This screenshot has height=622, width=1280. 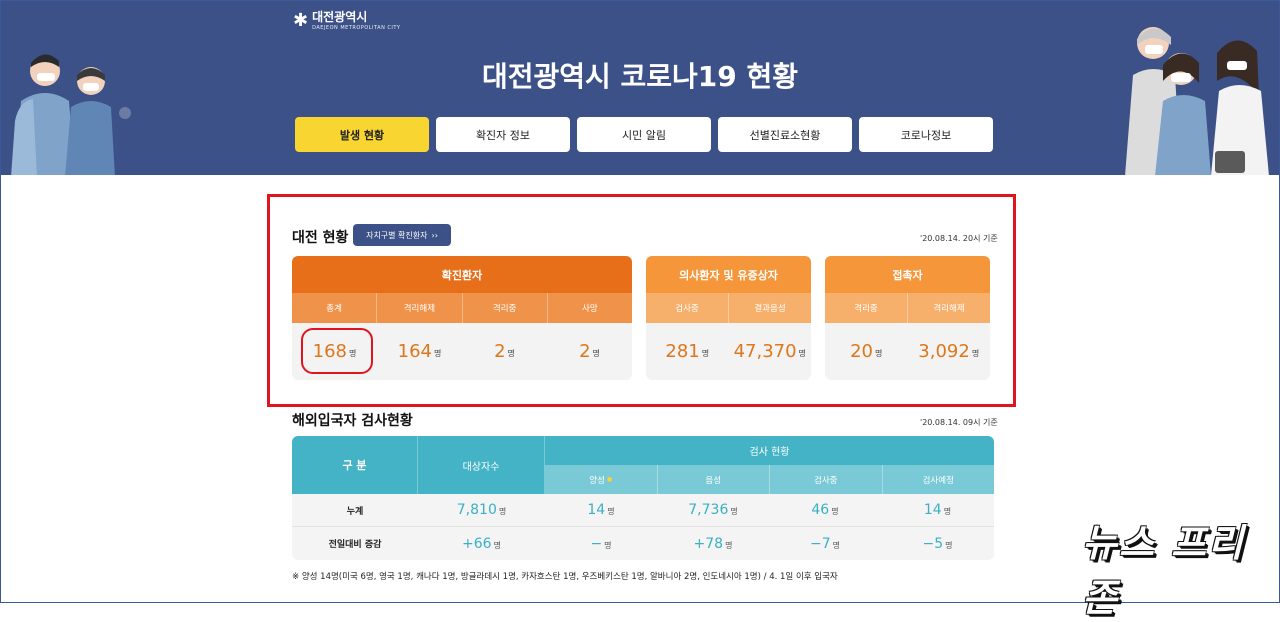 What do you see at coordinates (959, 422) in the screenshot?
I see `overseas-timestamp: '20.08.14. 09시 기준` at bounding box center [959, 422].